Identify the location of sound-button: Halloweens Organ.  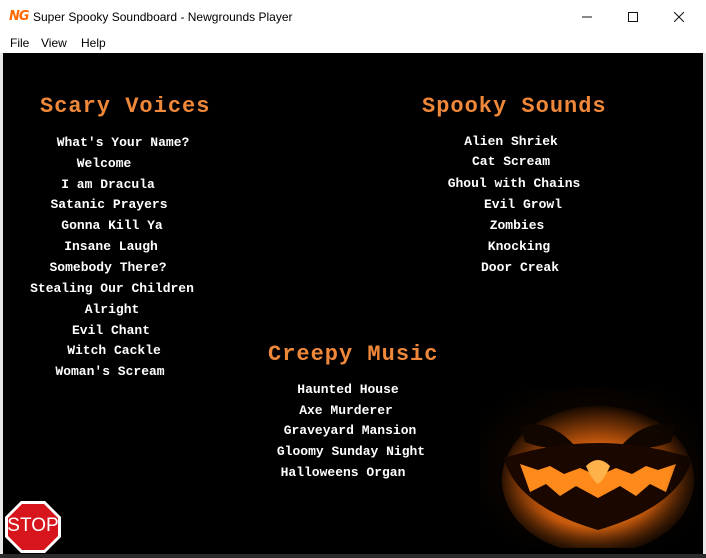
(343, 473).